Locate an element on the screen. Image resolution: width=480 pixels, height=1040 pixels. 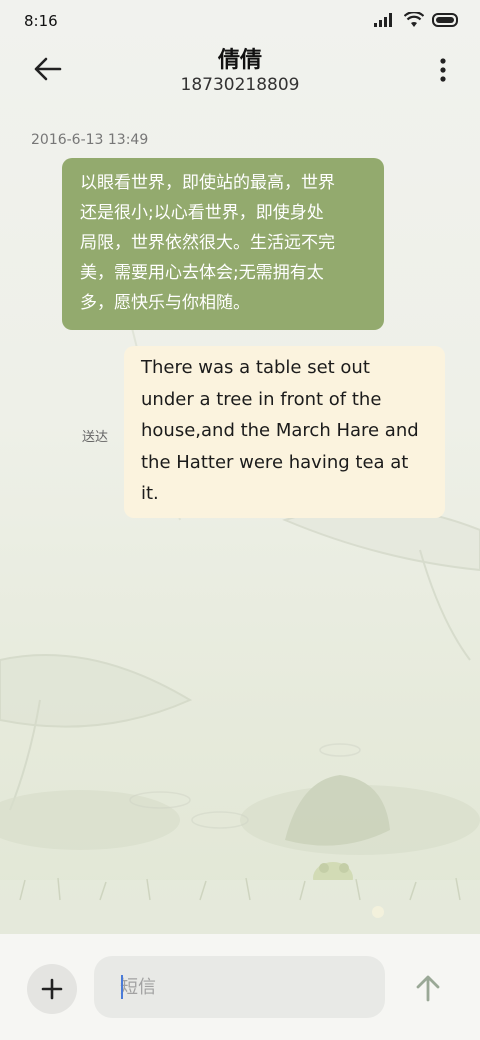
send-arrow-icon is located at coordinates (428, 988).